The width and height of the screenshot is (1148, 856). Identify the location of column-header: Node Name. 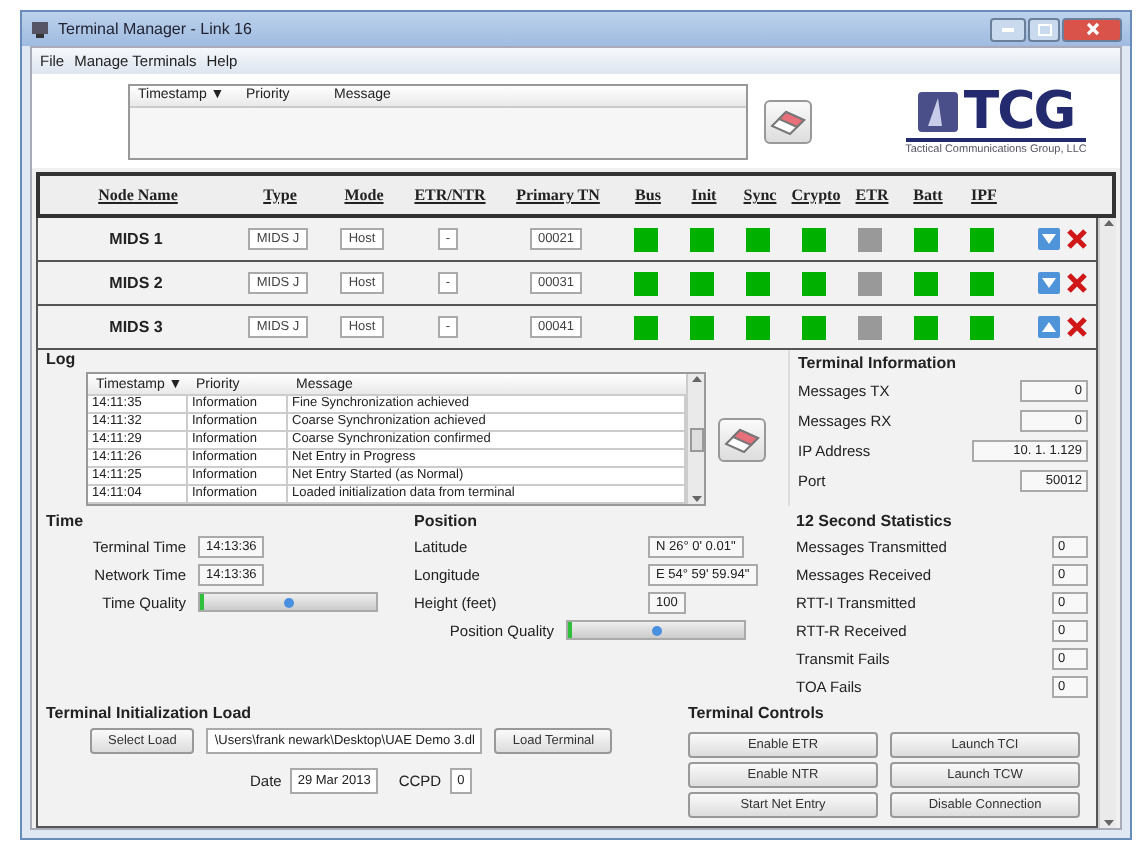
(138, 195).